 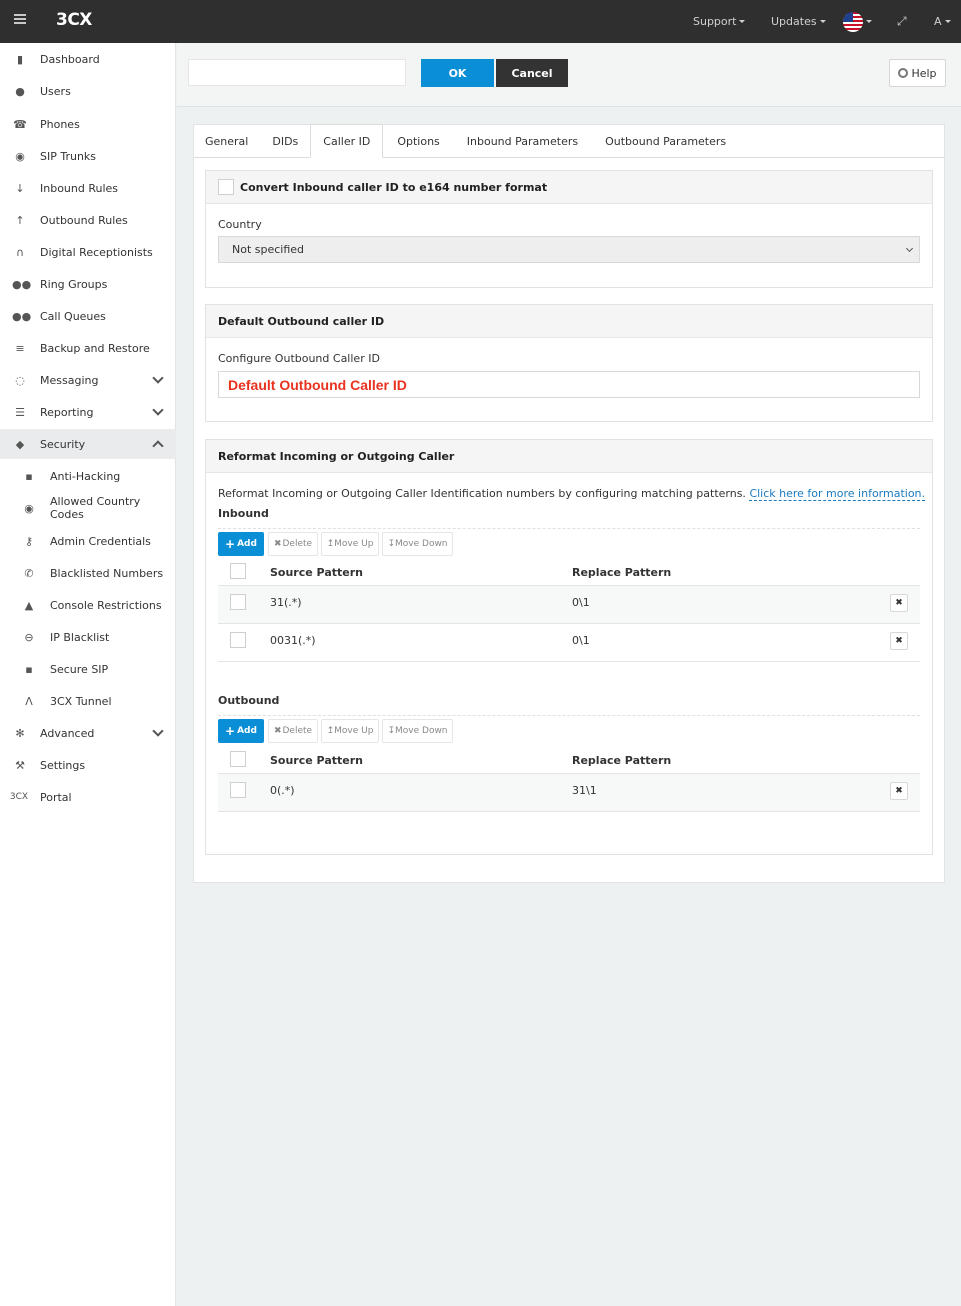 What do you see at coordinates (88, 573) in the screenshot?
I see `sidebar-item-blacklisted-numbers: ✆ Blacklisted Numbers` at bounding box center [88, 573].